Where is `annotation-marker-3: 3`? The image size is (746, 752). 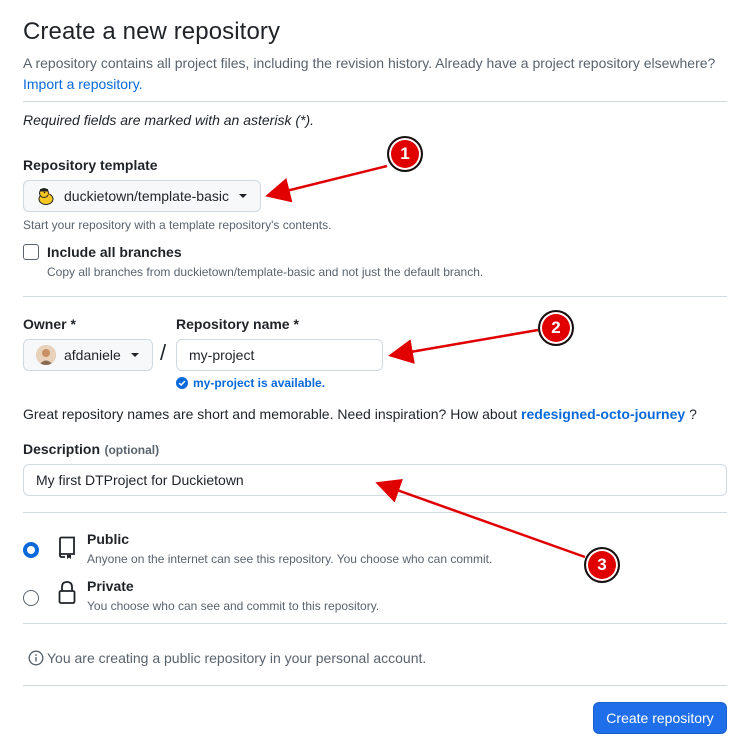
annotation-marker-3: 3 is located at coordinates (602, 565).